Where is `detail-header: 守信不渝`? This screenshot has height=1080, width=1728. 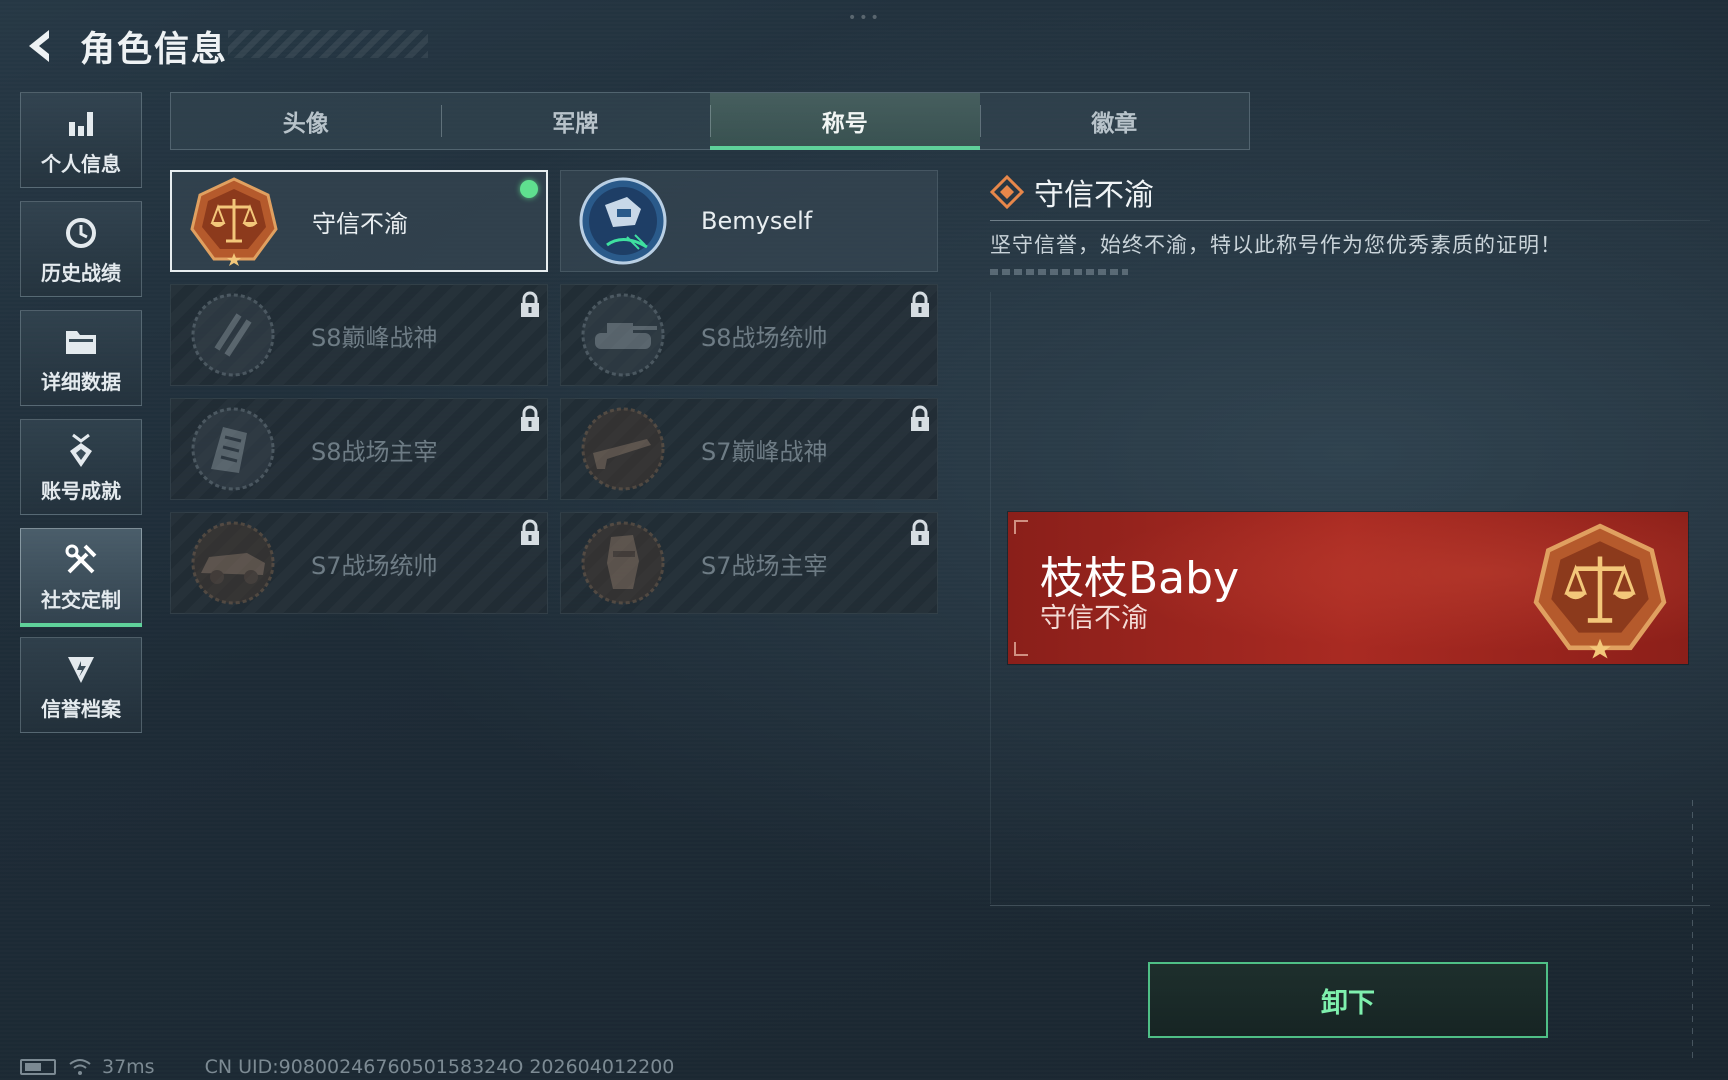
detail-header: 守信不渝 is located at coordinates (1350, 192).